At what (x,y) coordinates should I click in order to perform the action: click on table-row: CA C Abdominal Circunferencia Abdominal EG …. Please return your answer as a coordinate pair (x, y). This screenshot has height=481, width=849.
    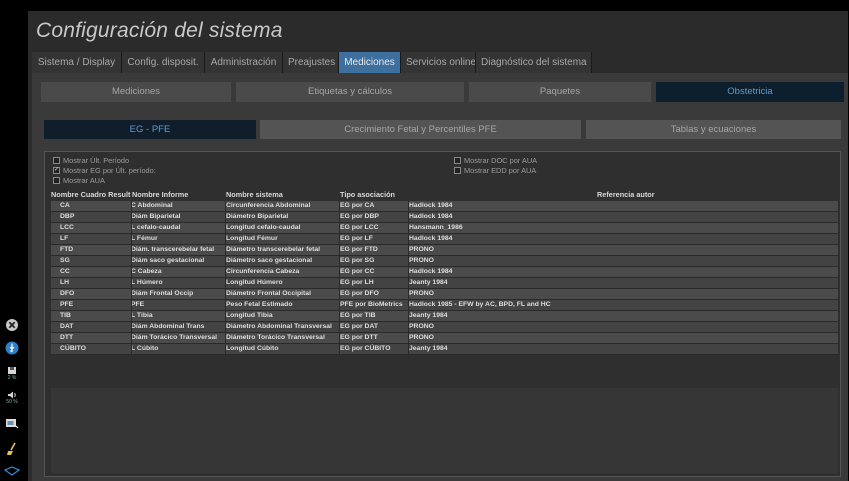
    Looking at the image, I should click on (444, 206).